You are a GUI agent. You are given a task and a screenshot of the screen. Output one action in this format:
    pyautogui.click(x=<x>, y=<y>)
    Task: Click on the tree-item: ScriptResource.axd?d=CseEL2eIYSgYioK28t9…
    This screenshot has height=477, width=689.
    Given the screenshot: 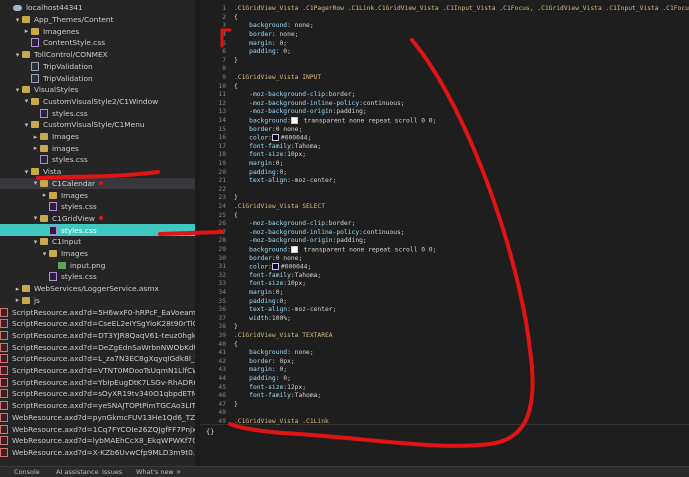 What is the action you would take?
    pyautogui.click(x=97, y=324)
    